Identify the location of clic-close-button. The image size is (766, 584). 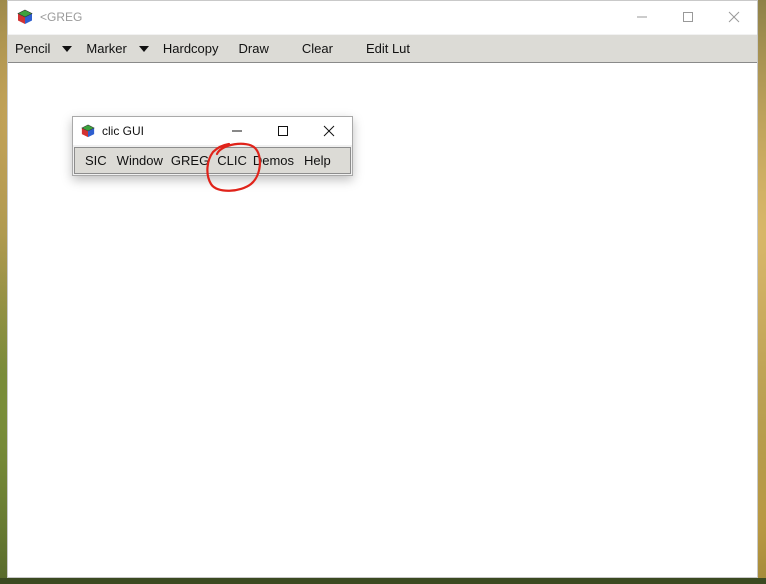
(329, 131).